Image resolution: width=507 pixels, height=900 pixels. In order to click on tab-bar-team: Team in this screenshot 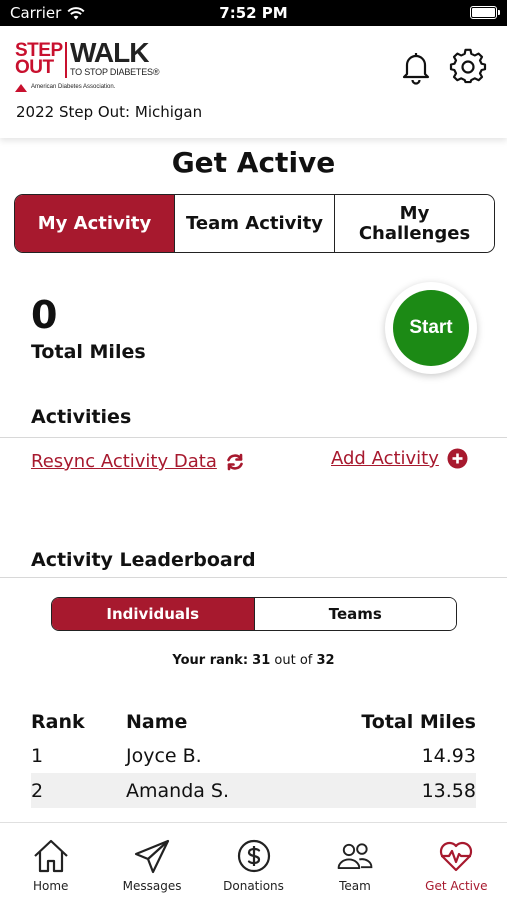, I will do `click(354, 861)`.